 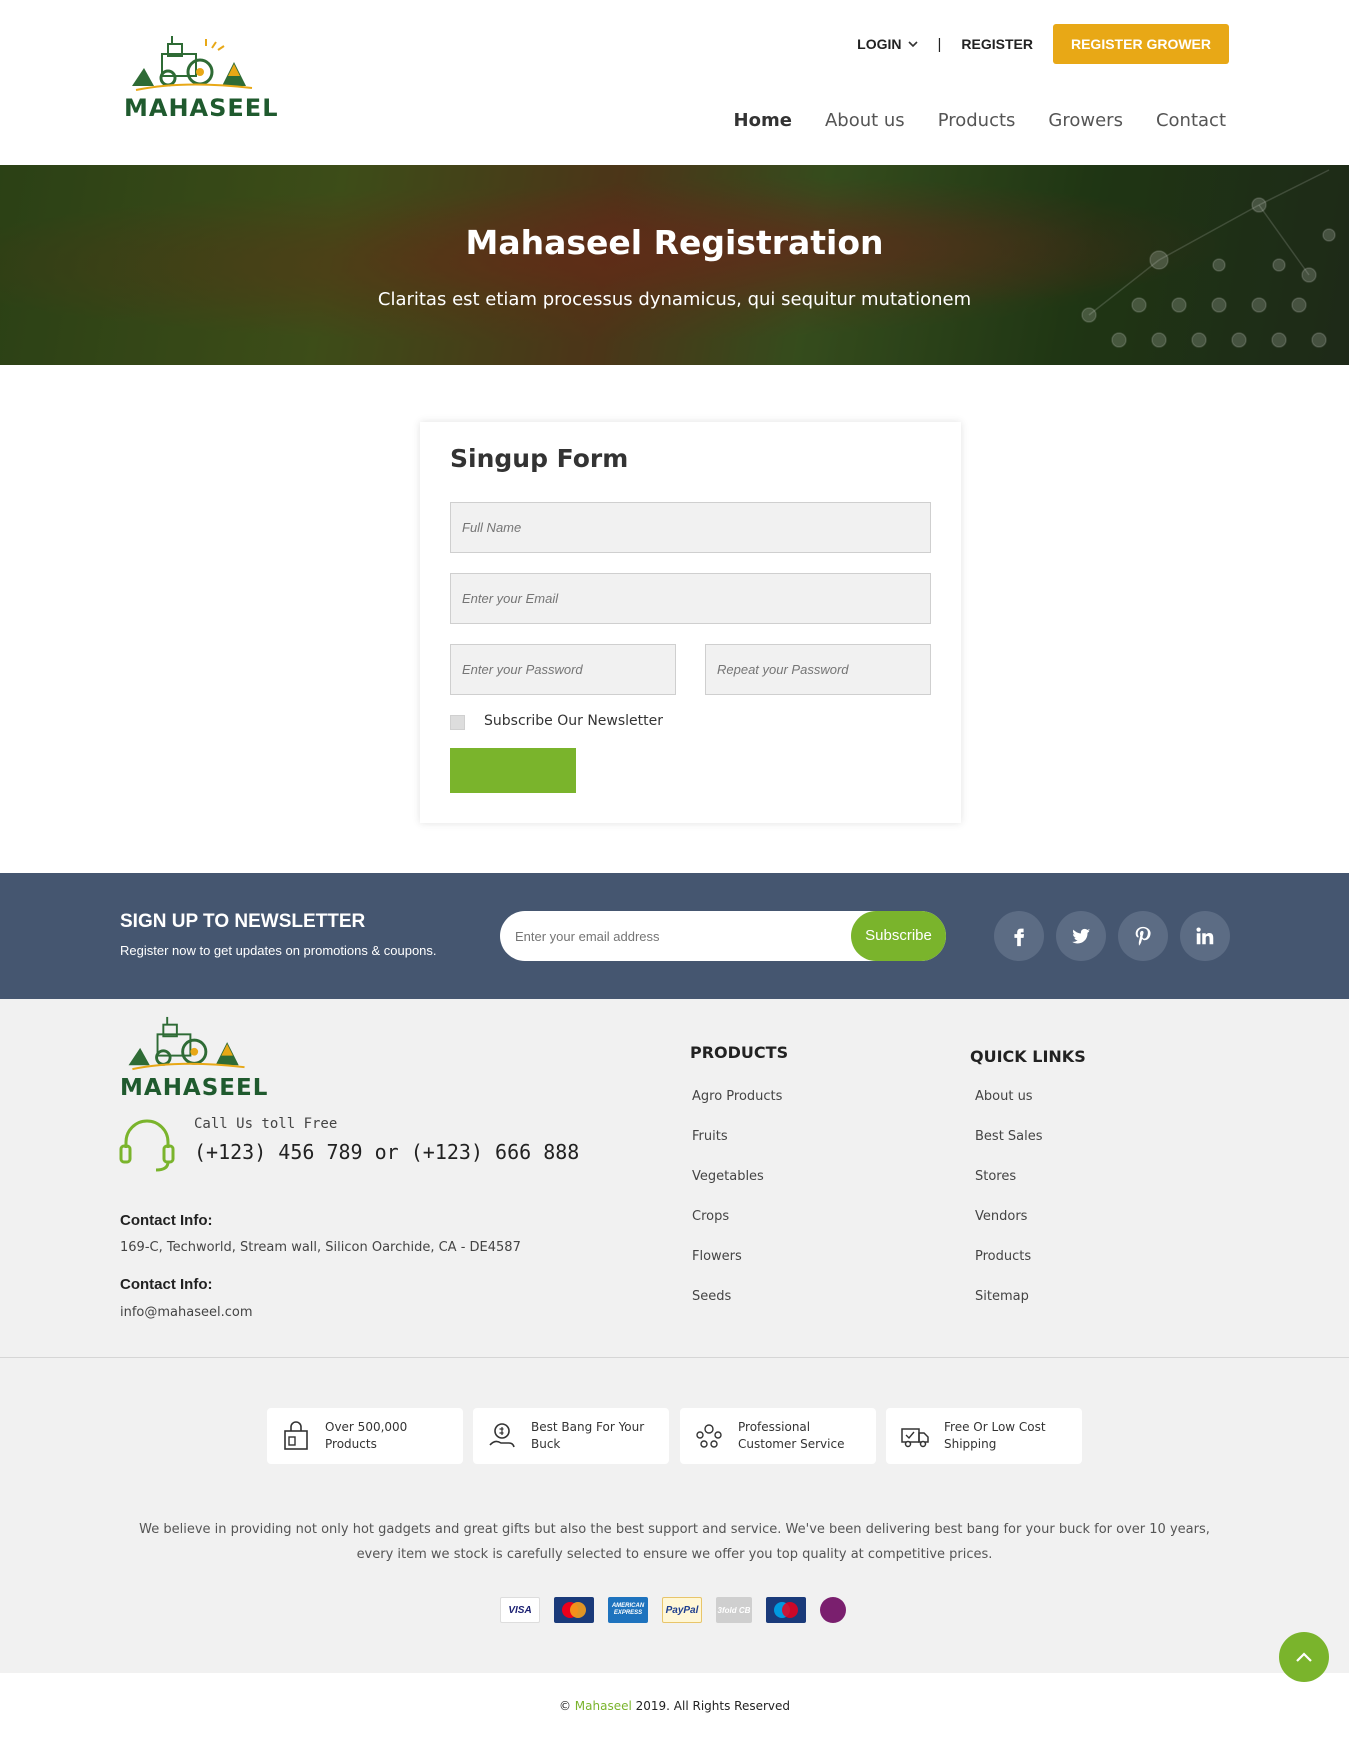 What do you see at coordinates (763, 120) in the screenshot?
I see `nav-home: Home` at bounding box center [763, 120].